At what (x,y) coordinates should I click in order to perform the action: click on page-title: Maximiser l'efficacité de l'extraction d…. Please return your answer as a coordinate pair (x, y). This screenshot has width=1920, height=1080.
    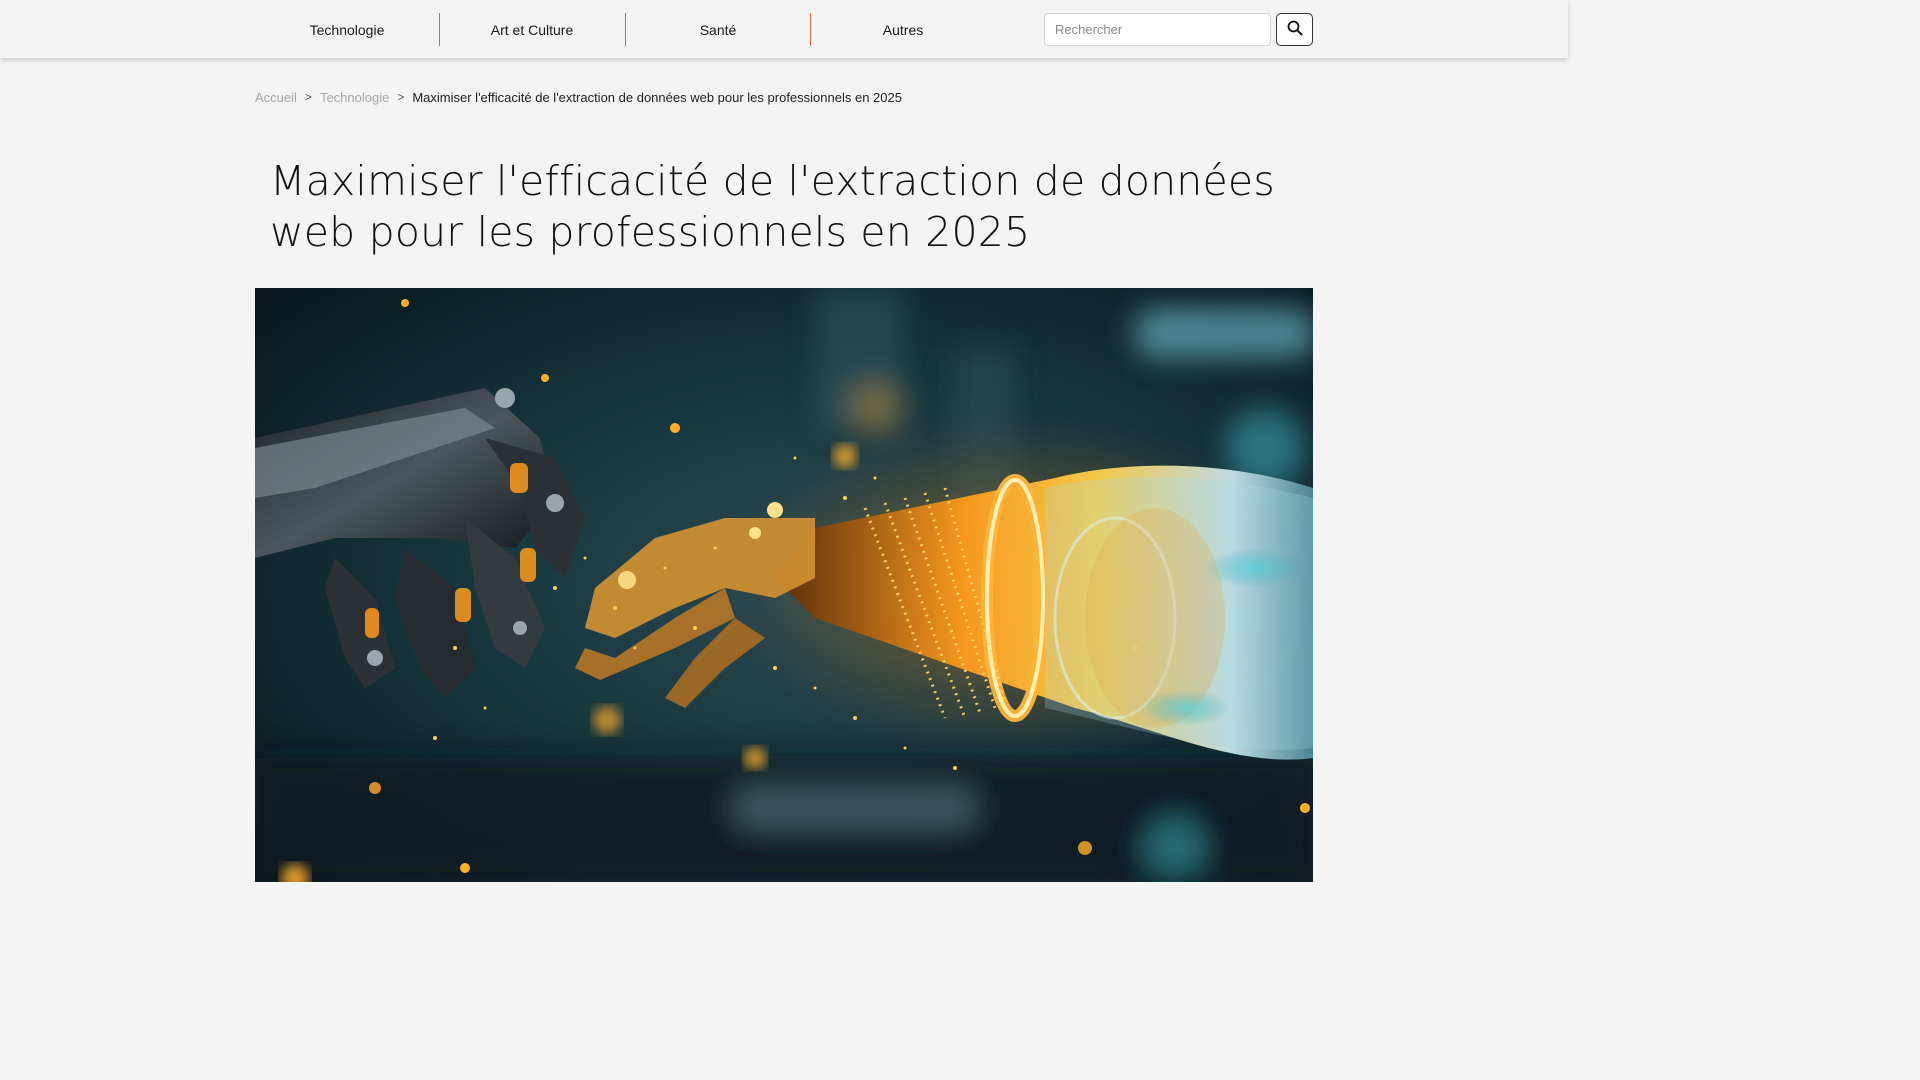
    Looking at the image, I should click on (772, 206).